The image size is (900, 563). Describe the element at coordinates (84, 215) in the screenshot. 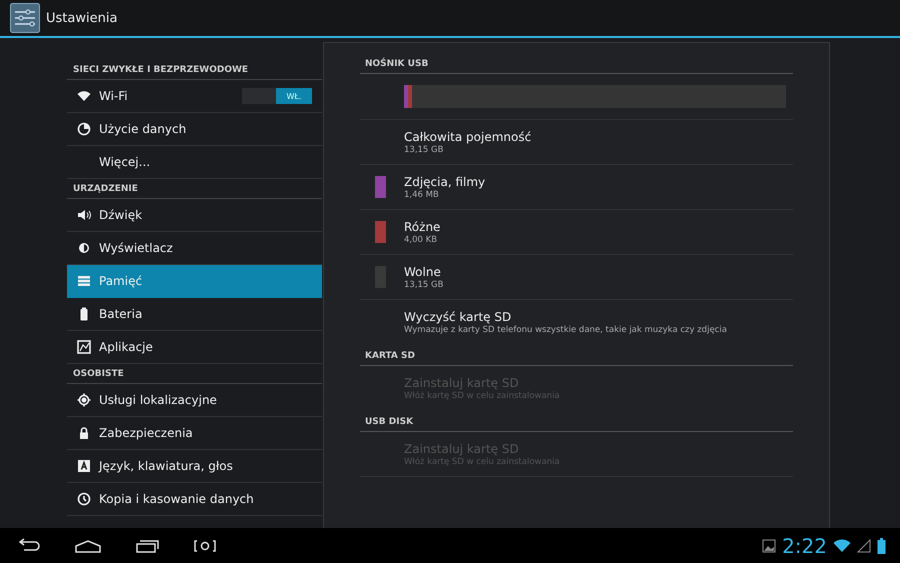

I see `speaker-icon` at that location.